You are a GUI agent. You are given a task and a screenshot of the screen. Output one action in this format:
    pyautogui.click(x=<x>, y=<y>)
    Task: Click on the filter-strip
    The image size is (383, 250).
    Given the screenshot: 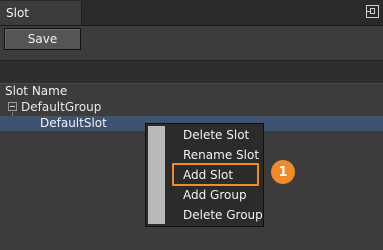 What is the action you would take?
    pyautogui.click(x=191, y=72)
    